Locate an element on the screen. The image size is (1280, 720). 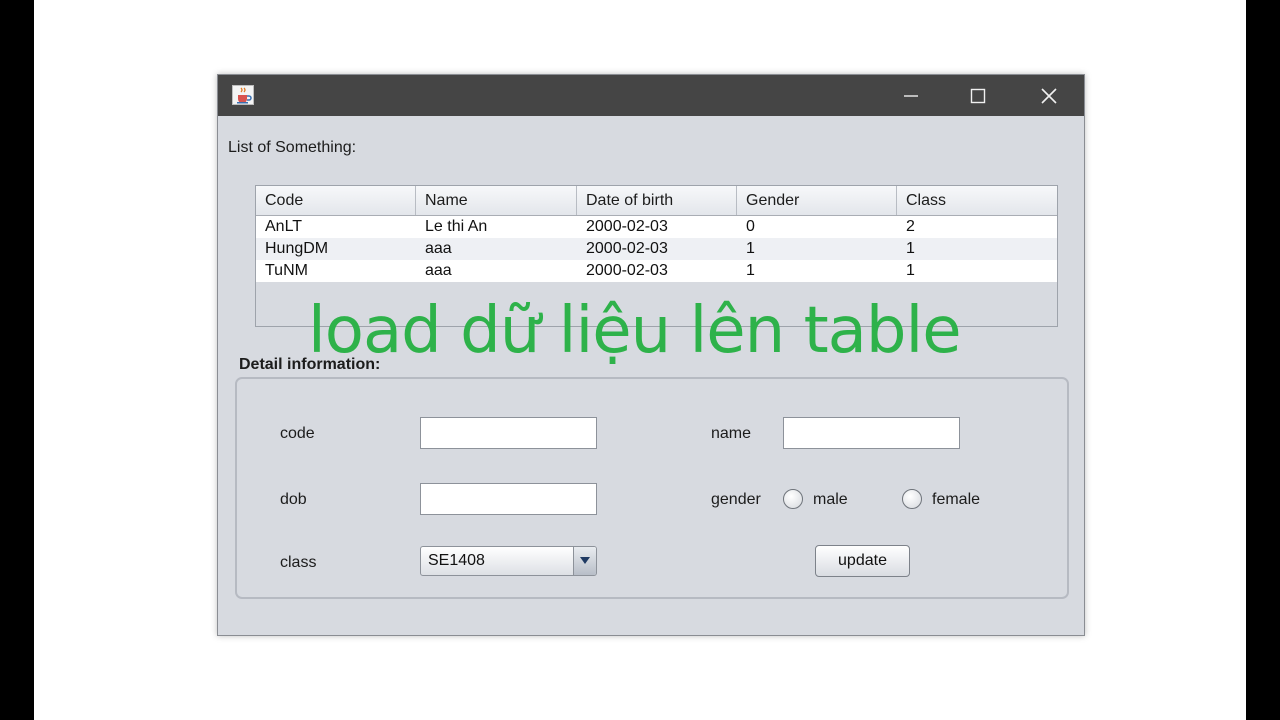
cell-class: 2 is located at coordinates (910, 226).